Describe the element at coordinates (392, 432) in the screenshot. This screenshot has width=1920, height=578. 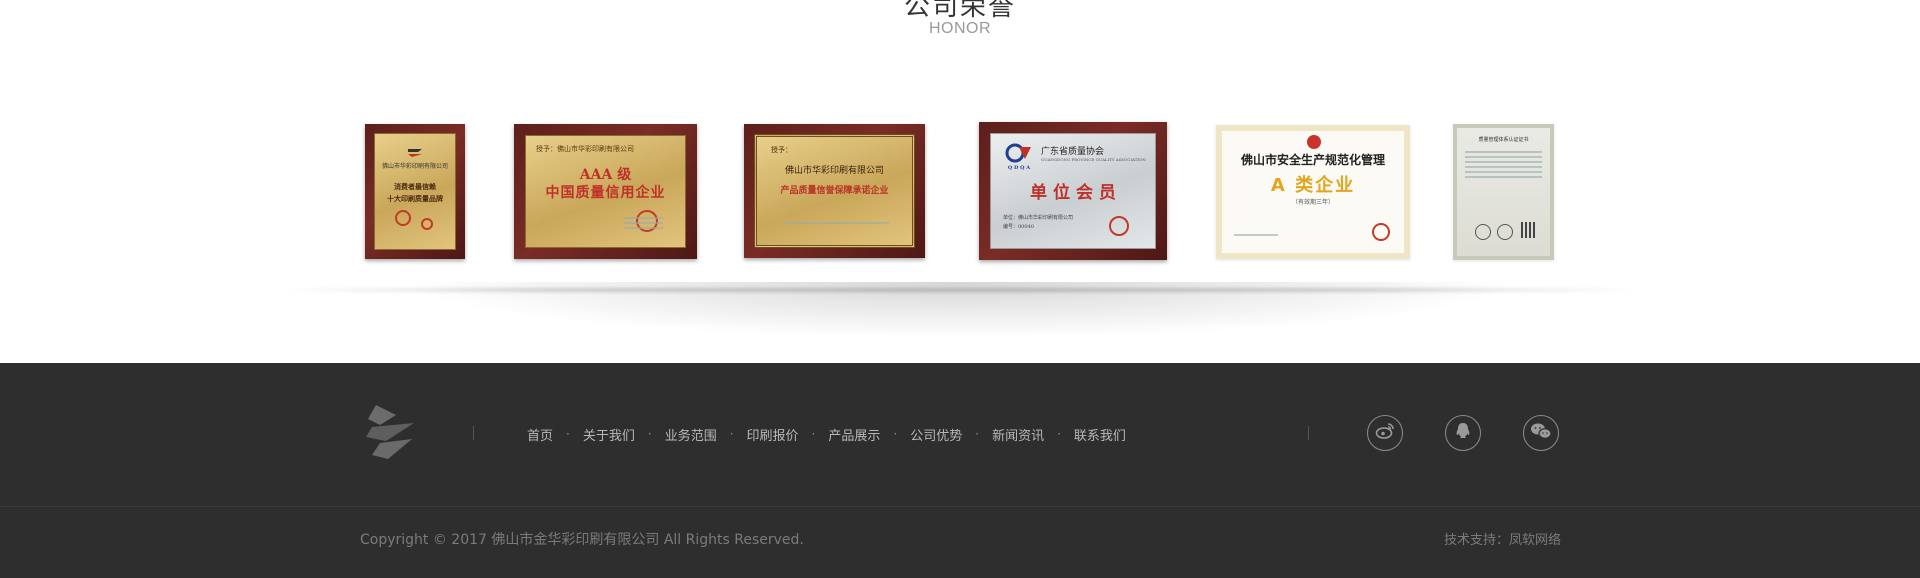
I see `company-logo-icon` at that location.